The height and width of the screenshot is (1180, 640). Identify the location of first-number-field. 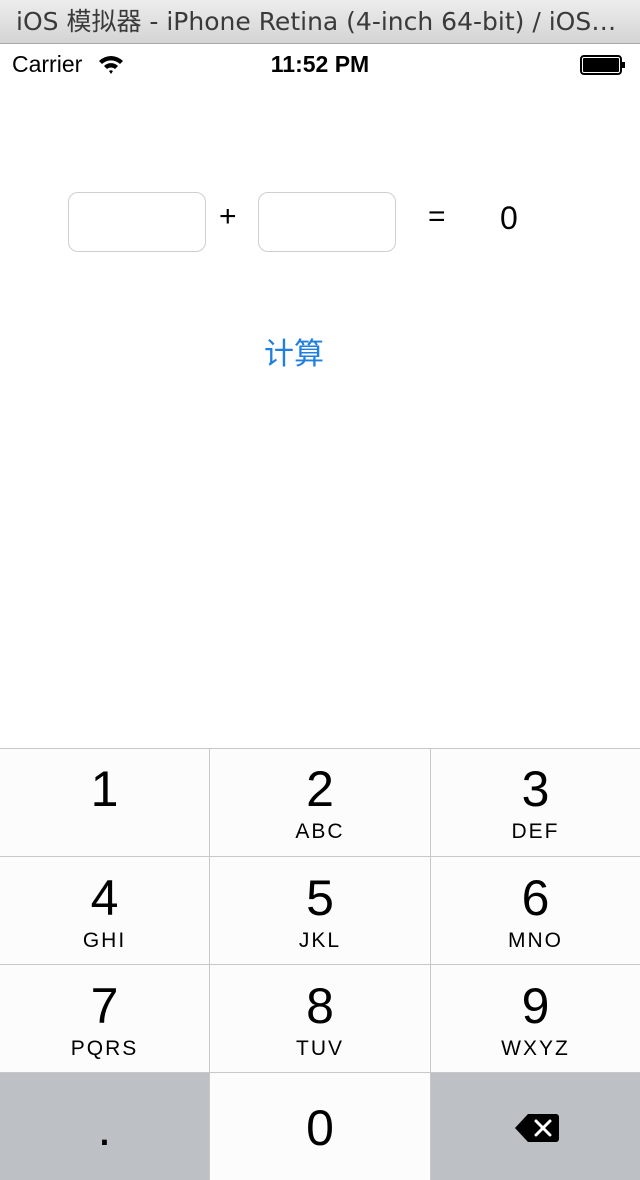
(137, 222).